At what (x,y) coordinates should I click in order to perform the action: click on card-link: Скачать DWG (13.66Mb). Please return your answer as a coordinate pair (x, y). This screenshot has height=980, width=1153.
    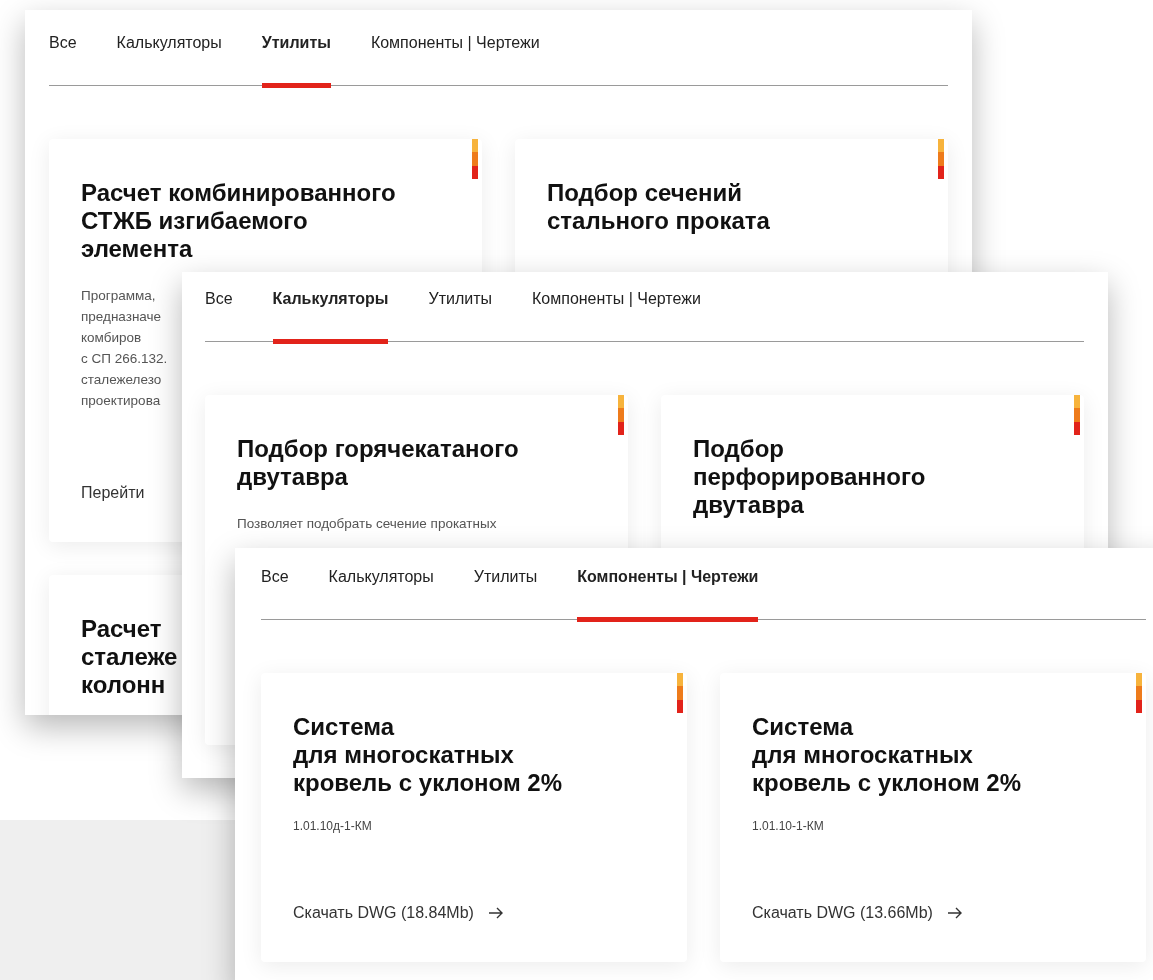
    Looking at the image, I should click on (857, 913).